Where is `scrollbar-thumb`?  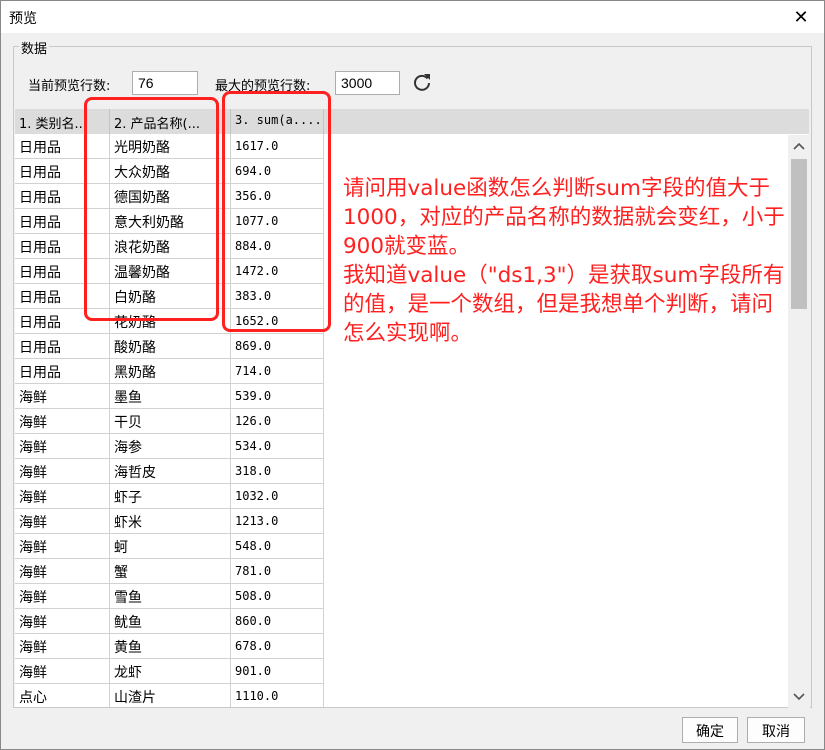 scrollbar-thumb is located at coordinates (799, 234).